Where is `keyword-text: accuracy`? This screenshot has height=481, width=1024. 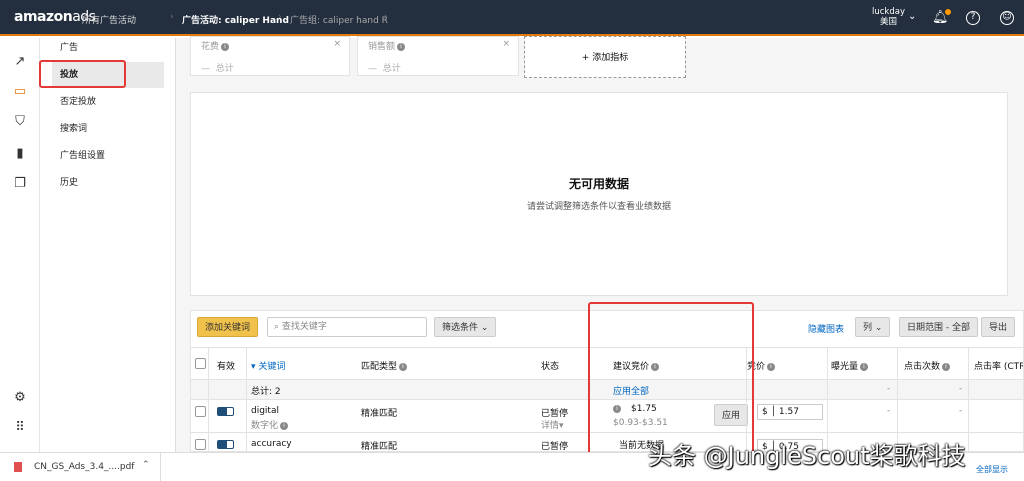
keyword-text: accuracy is located at coordinates (271, 444).